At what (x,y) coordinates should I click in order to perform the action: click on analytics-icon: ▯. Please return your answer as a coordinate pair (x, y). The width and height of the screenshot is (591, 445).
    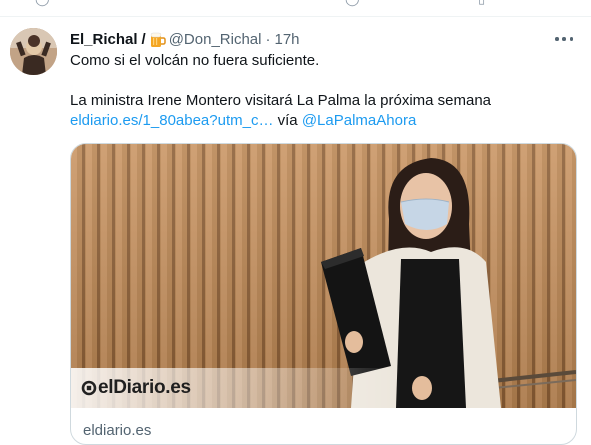
    Looking at the image, I should click on (481, 3).